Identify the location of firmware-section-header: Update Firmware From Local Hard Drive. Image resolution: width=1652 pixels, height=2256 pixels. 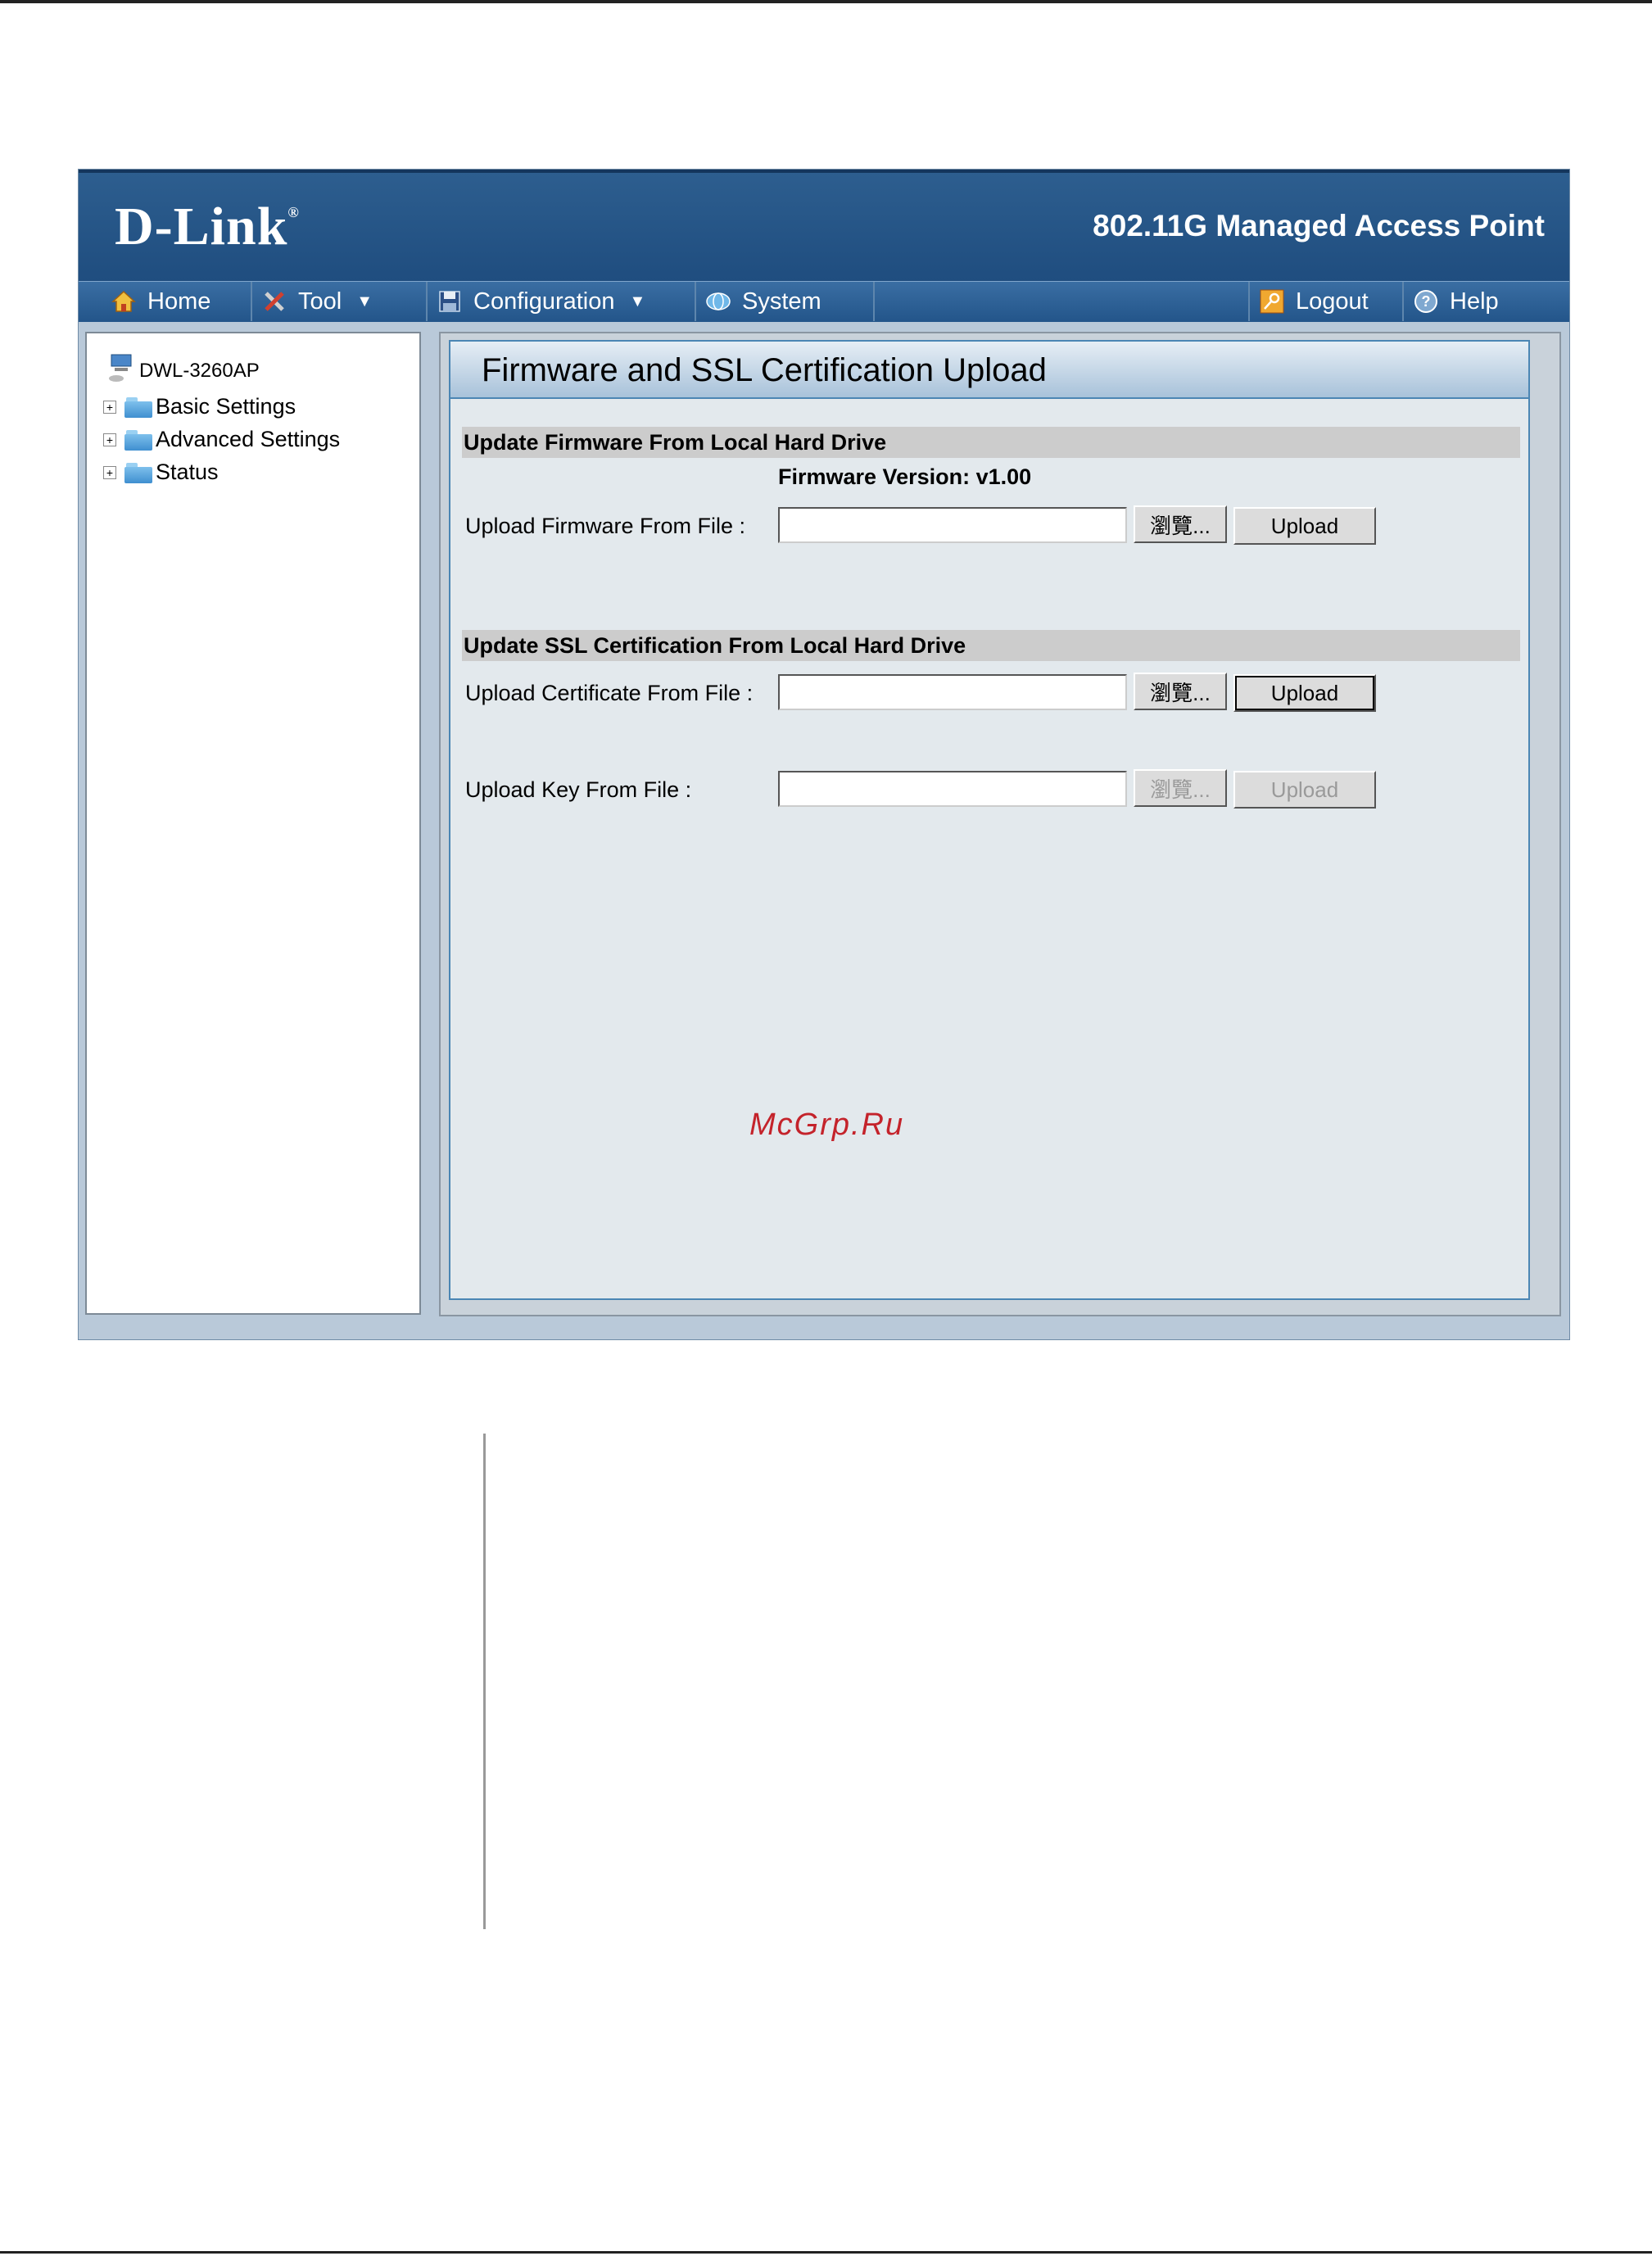
(991, 443).